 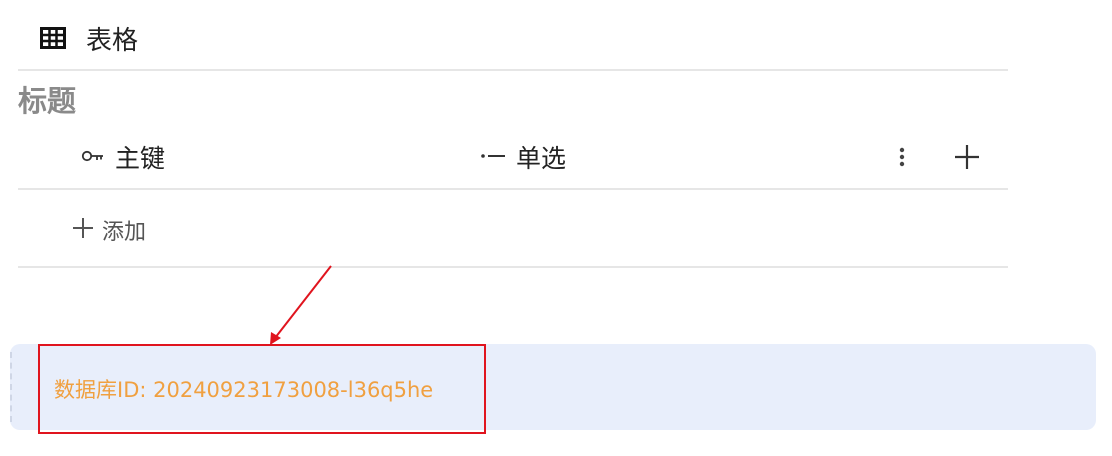 I want to click on column-header-single-select: 单选, so click(x=523, y=157).